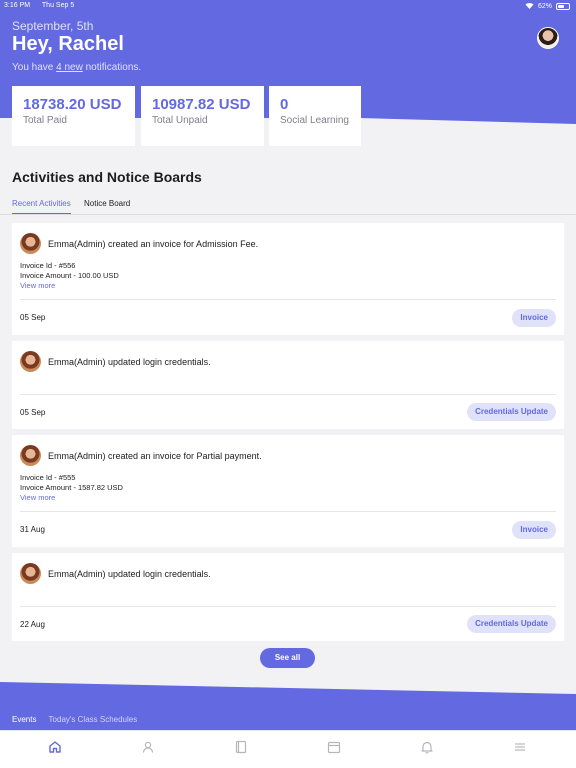 This screenshot has width=576, height=768. I want to click on section-title: Activities and Notice Boards, so click(107, 177).